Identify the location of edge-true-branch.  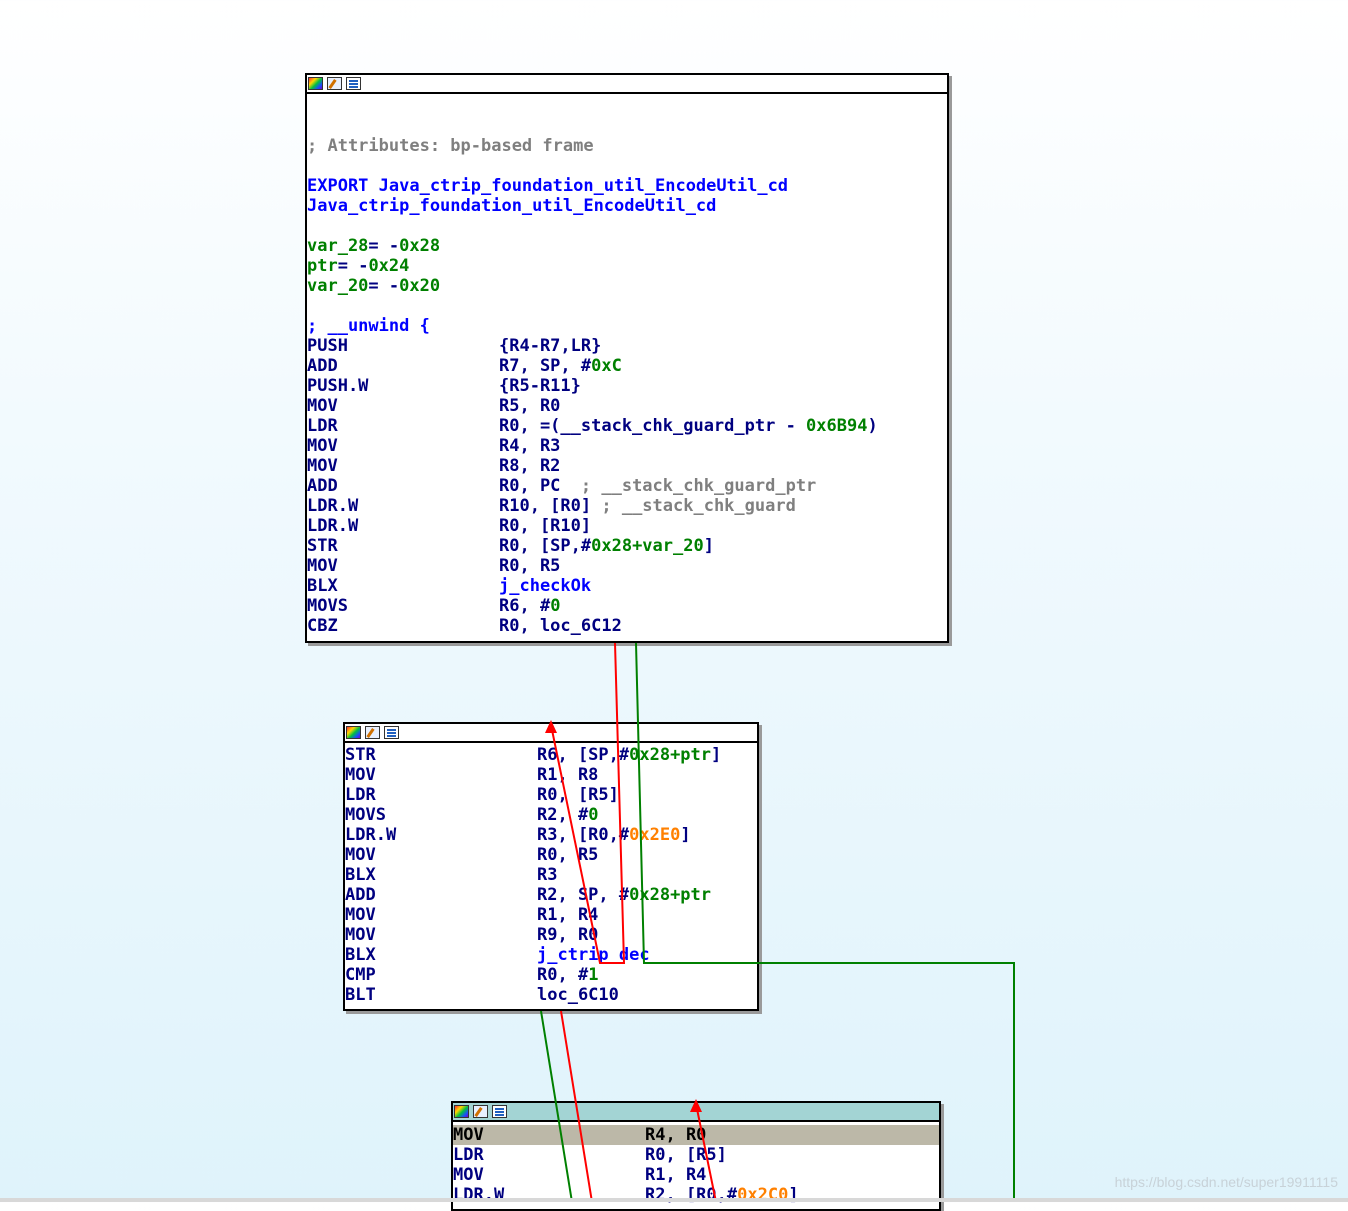
(825, 922).